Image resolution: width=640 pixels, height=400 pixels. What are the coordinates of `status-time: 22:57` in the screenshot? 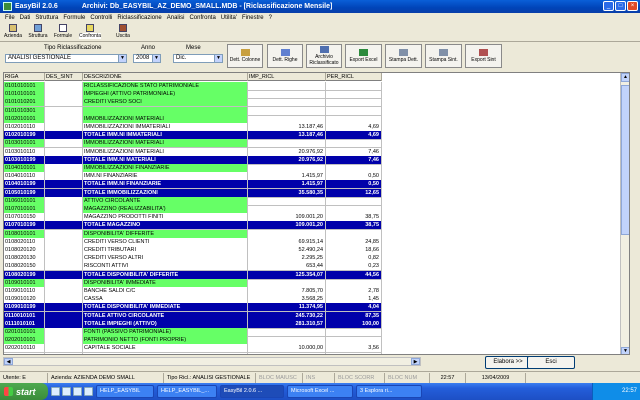 It's located at (448, 377).